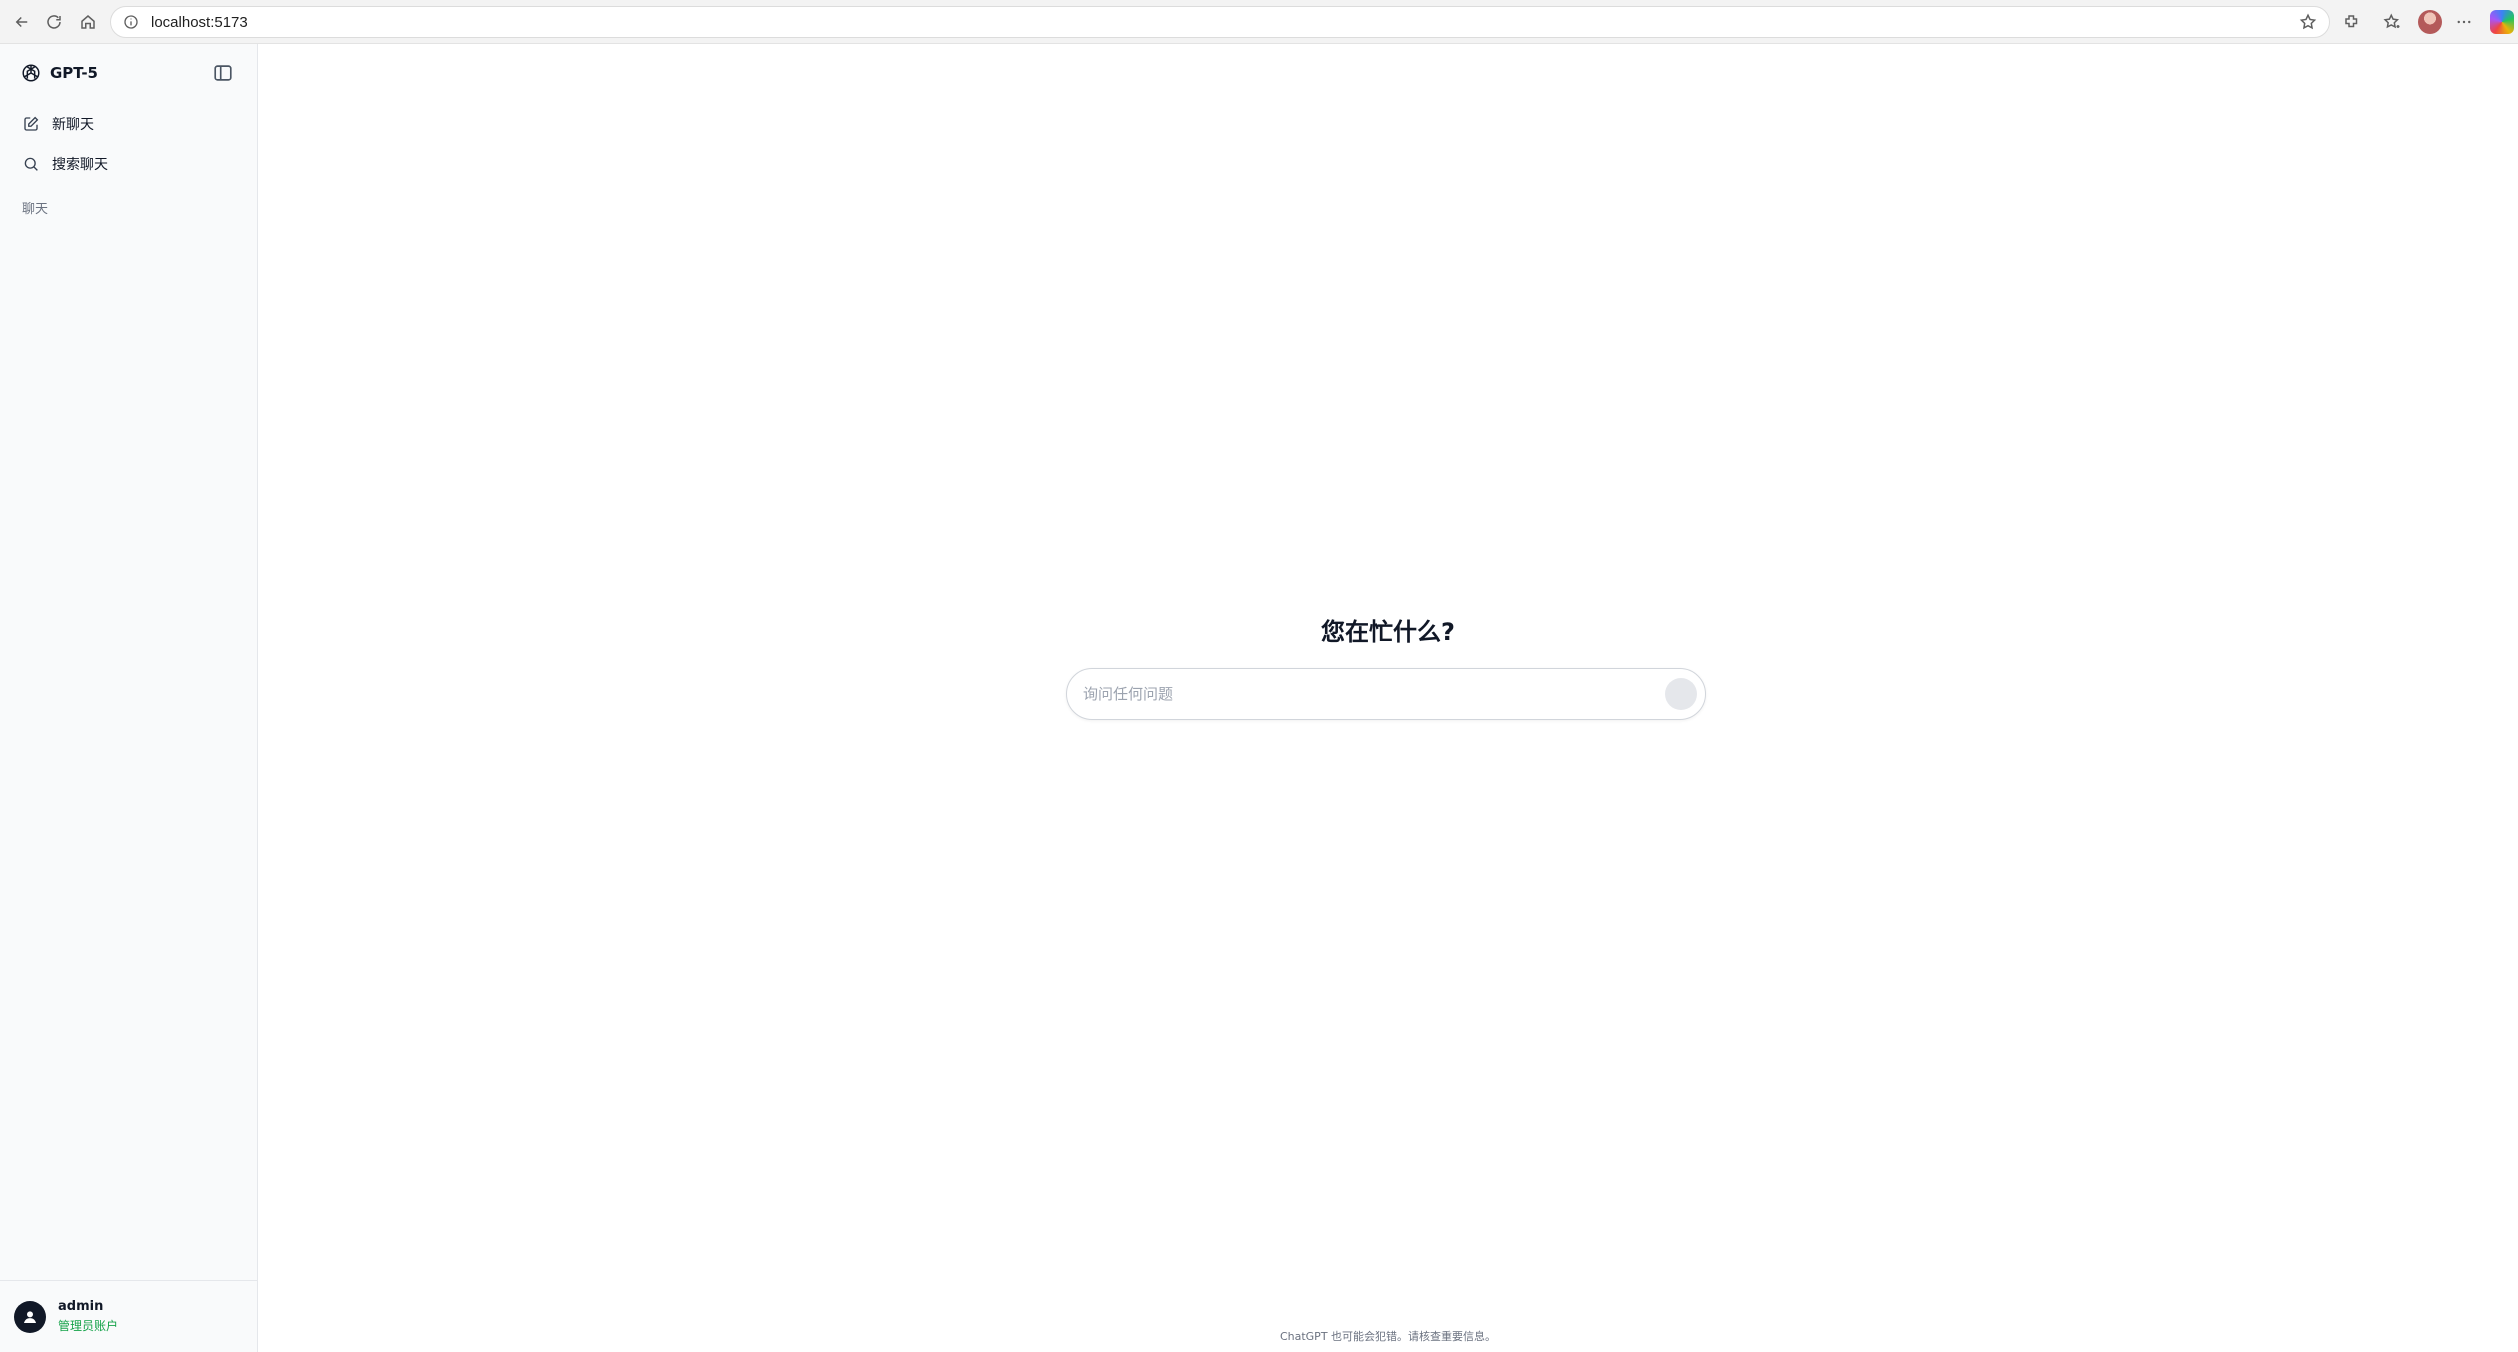 This screenshot has height=1352, width=2518. I want to click on sidebar: GPT-5 新聊天 搜索聊天 聊天 admin 管理员账户, so click(129, 698).